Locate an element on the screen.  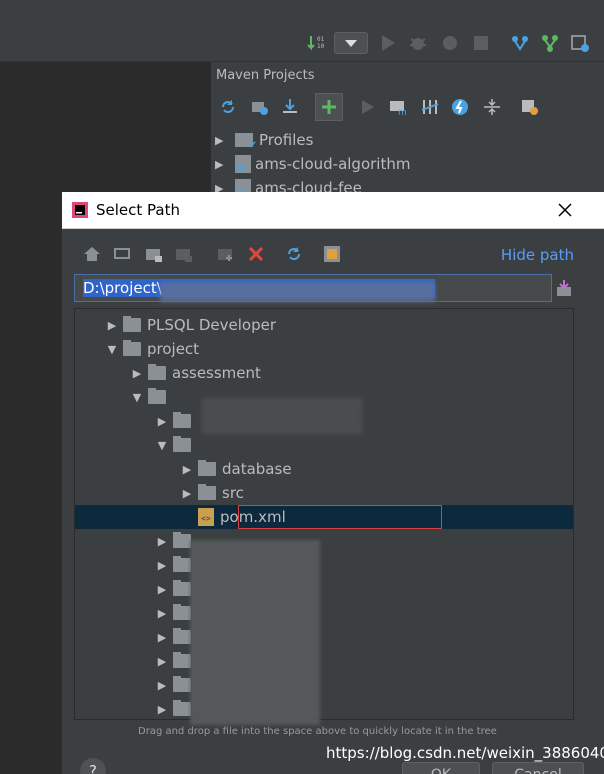
stop-icon is located at coordinates (481, 43).